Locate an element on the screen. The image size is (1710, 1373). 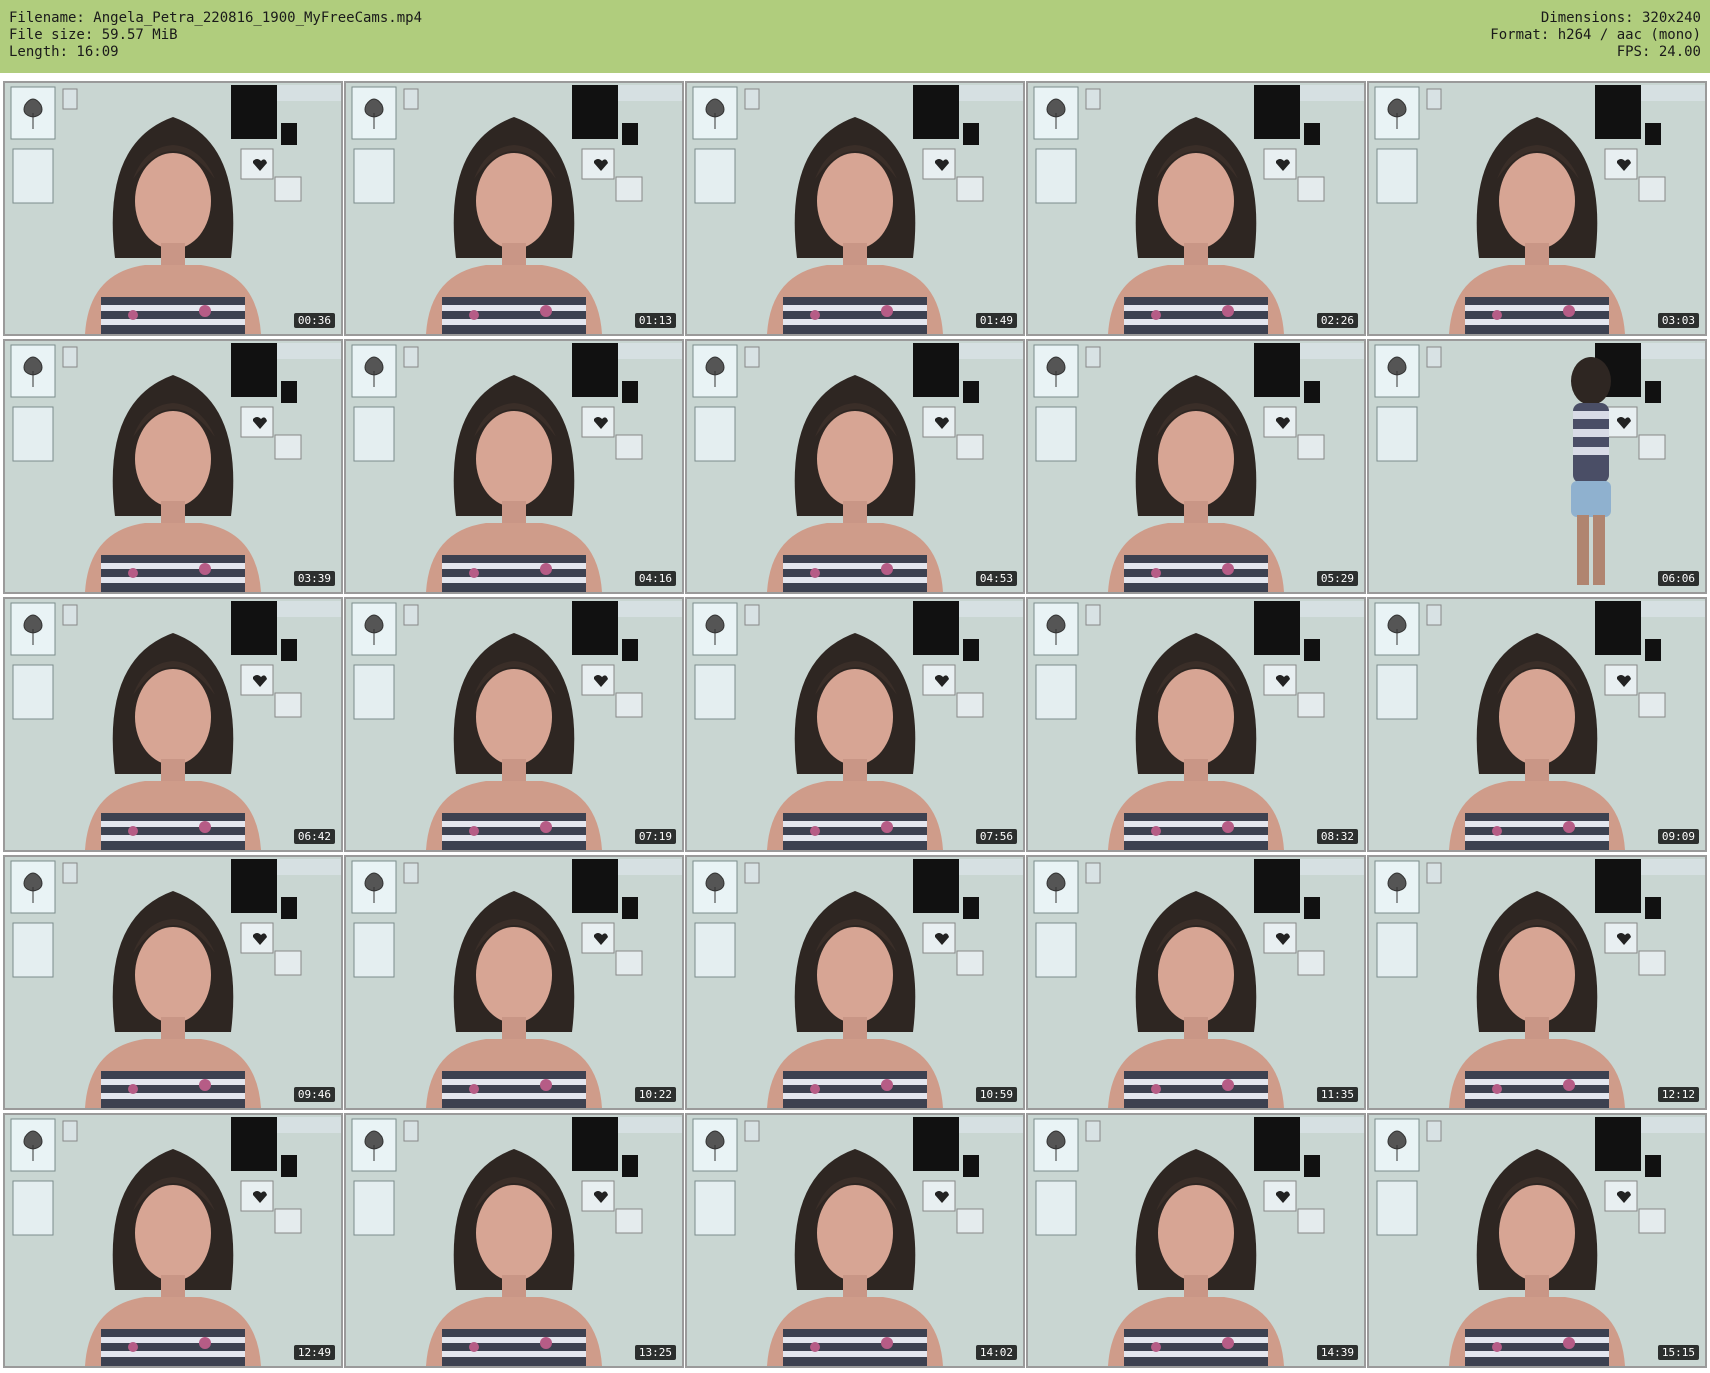
timestamp-label: 06:42 is located at coordinates (314, 836).